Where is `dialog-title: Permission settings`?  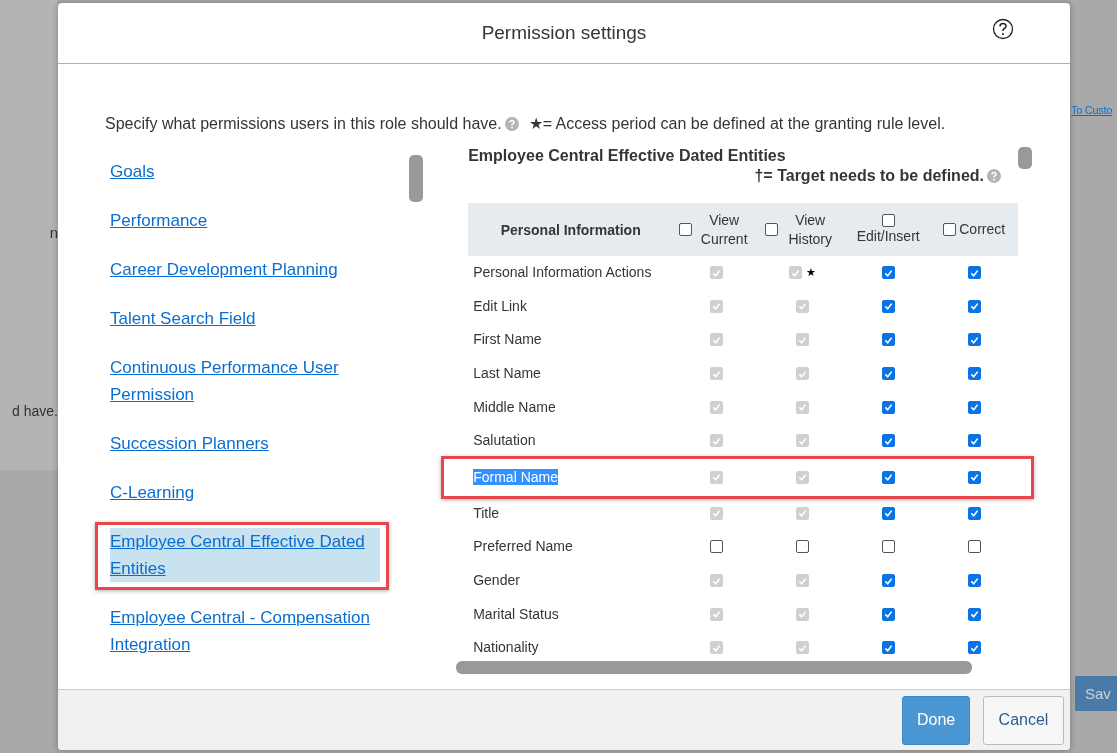 dialog-title: Permission settings is located at coordinates (564, 33).